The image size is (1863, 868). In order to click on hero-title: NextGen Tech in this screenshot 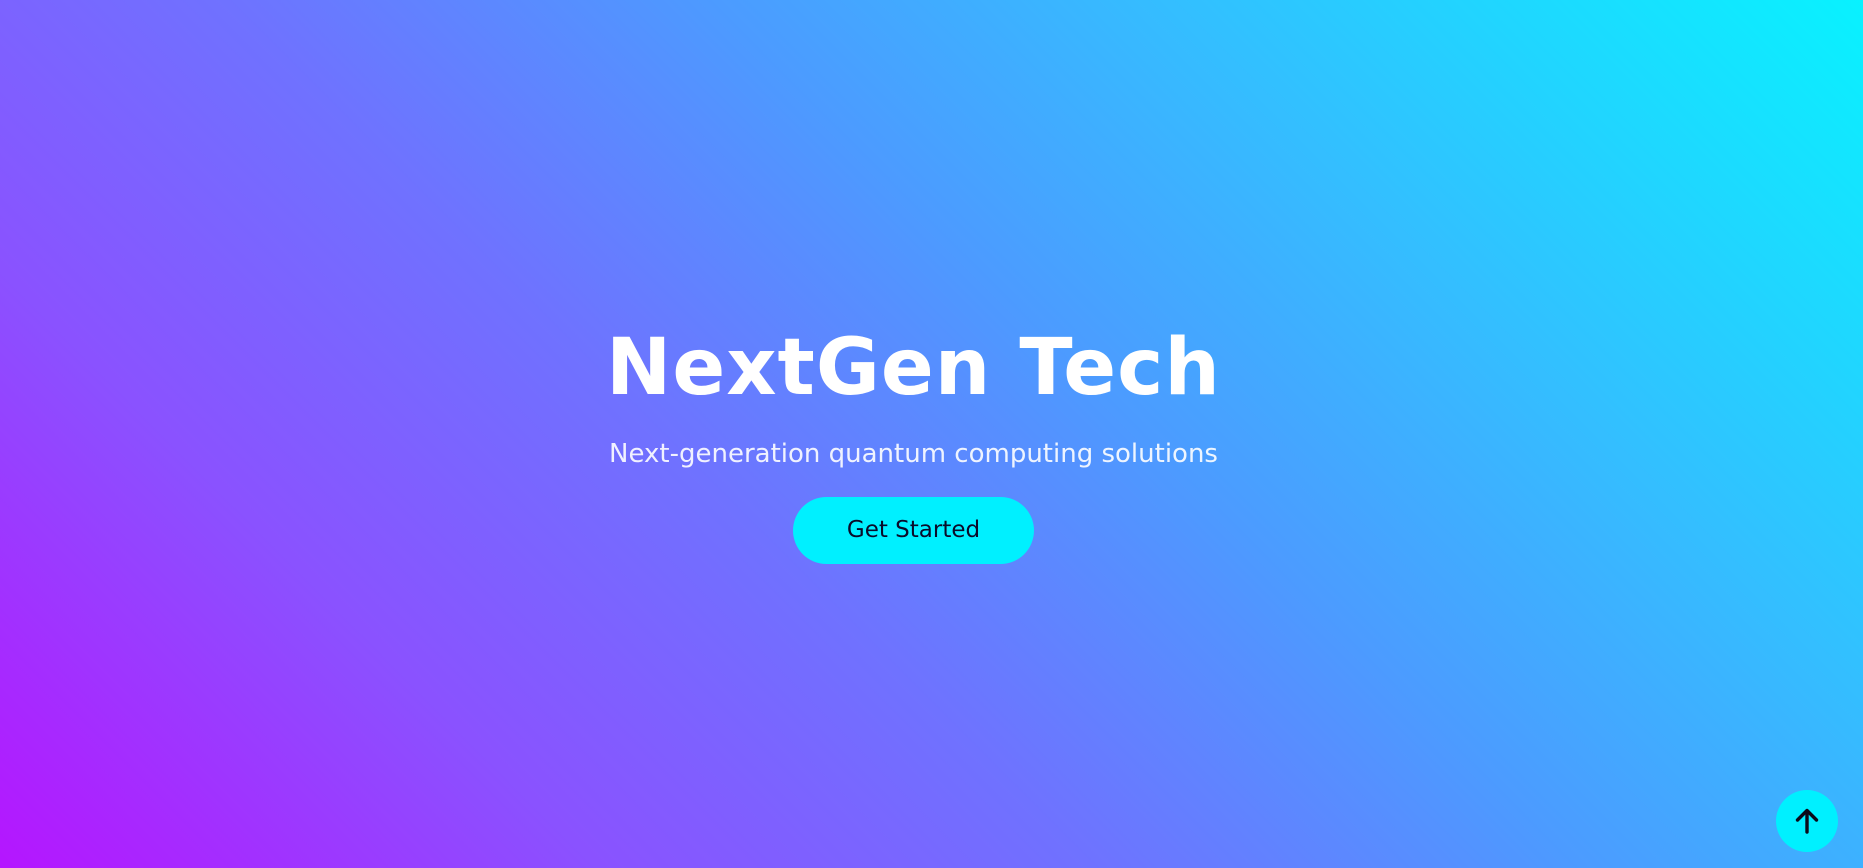, I will do `click(913, 368)`.